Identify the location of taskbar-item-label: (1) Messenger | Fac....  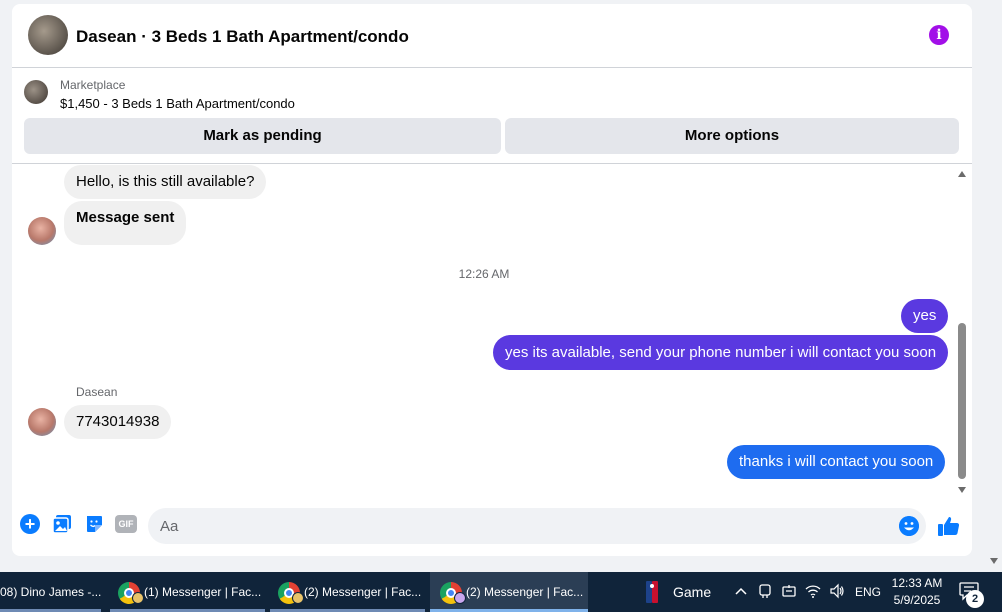
(203, 592).